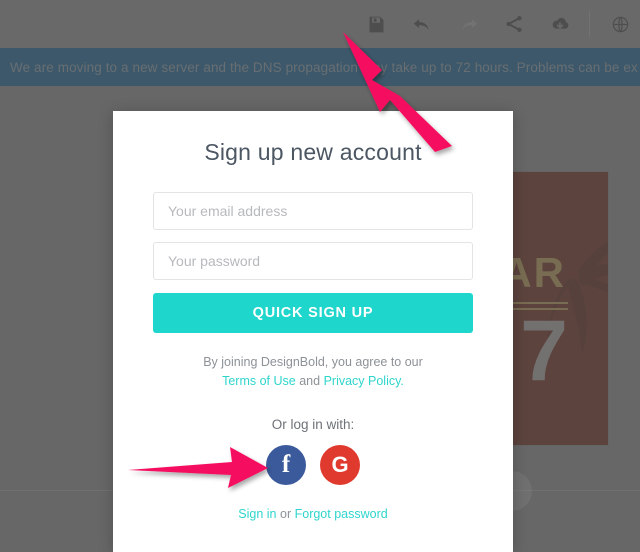 Image resolution: width=640 pixels, height=552 pixels. What do you see at coordinates (364, 381) in the screenshot?
I see `privacy-policy-link: Privacy Policy.` at bounding box center [364, 381].